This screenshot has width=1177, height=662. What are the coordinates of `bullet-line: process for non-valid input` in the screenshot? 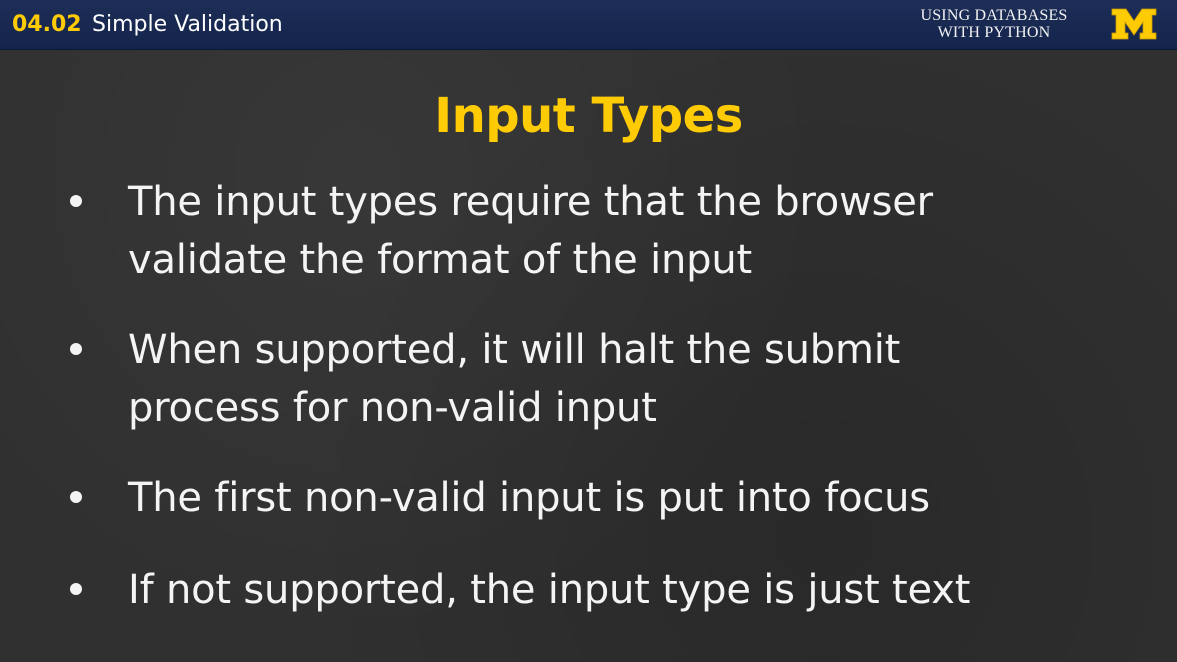 It's located at (392, 408).